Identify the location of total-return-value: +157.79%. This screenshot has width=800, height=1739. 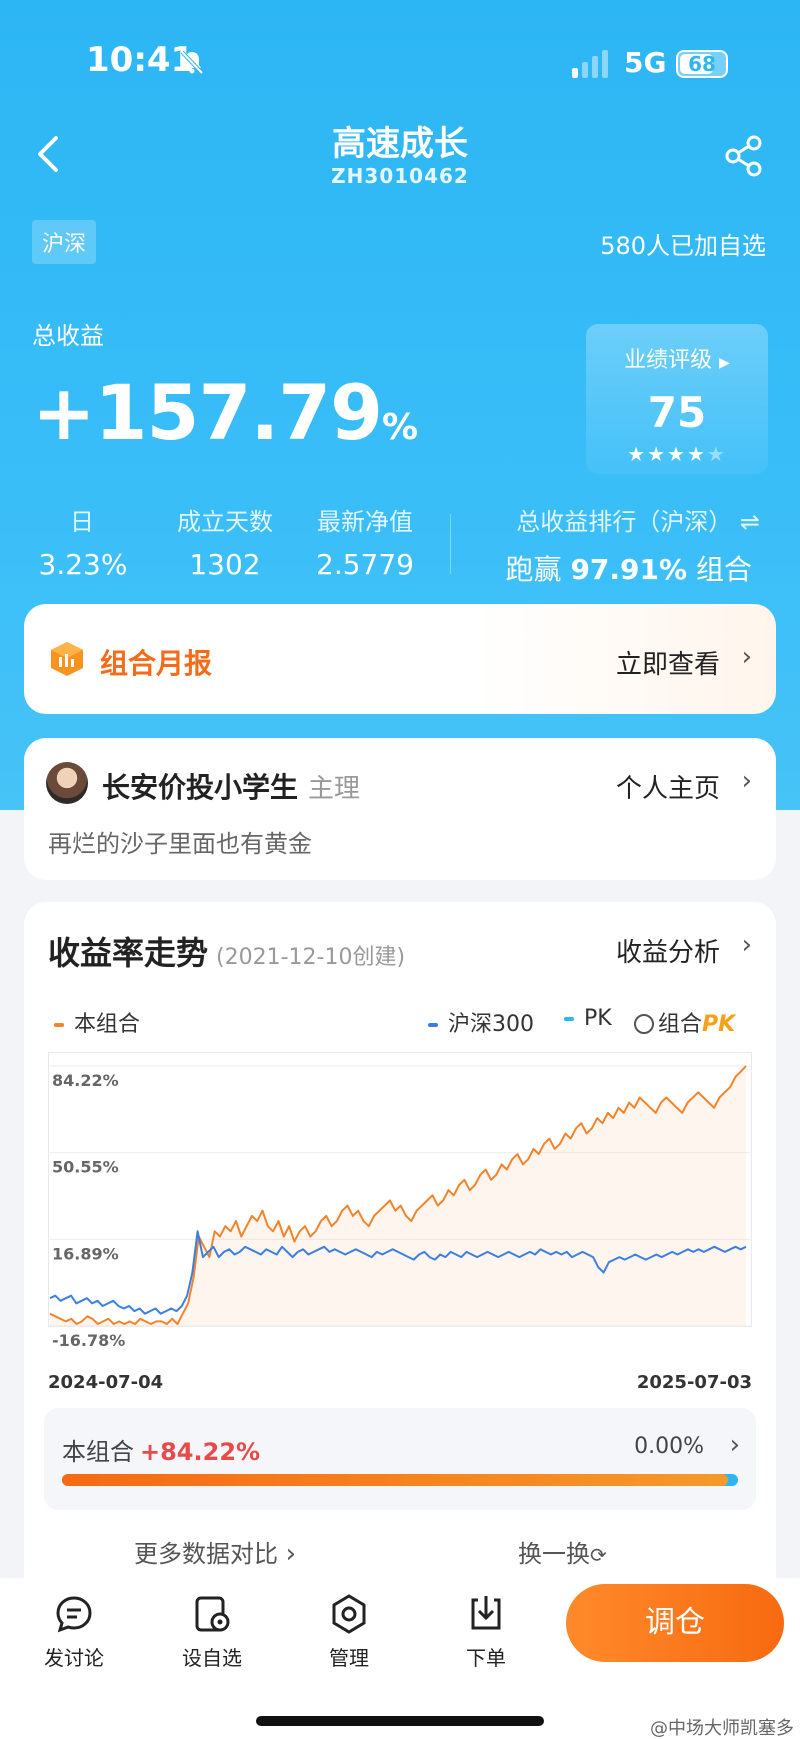
(225, 412).